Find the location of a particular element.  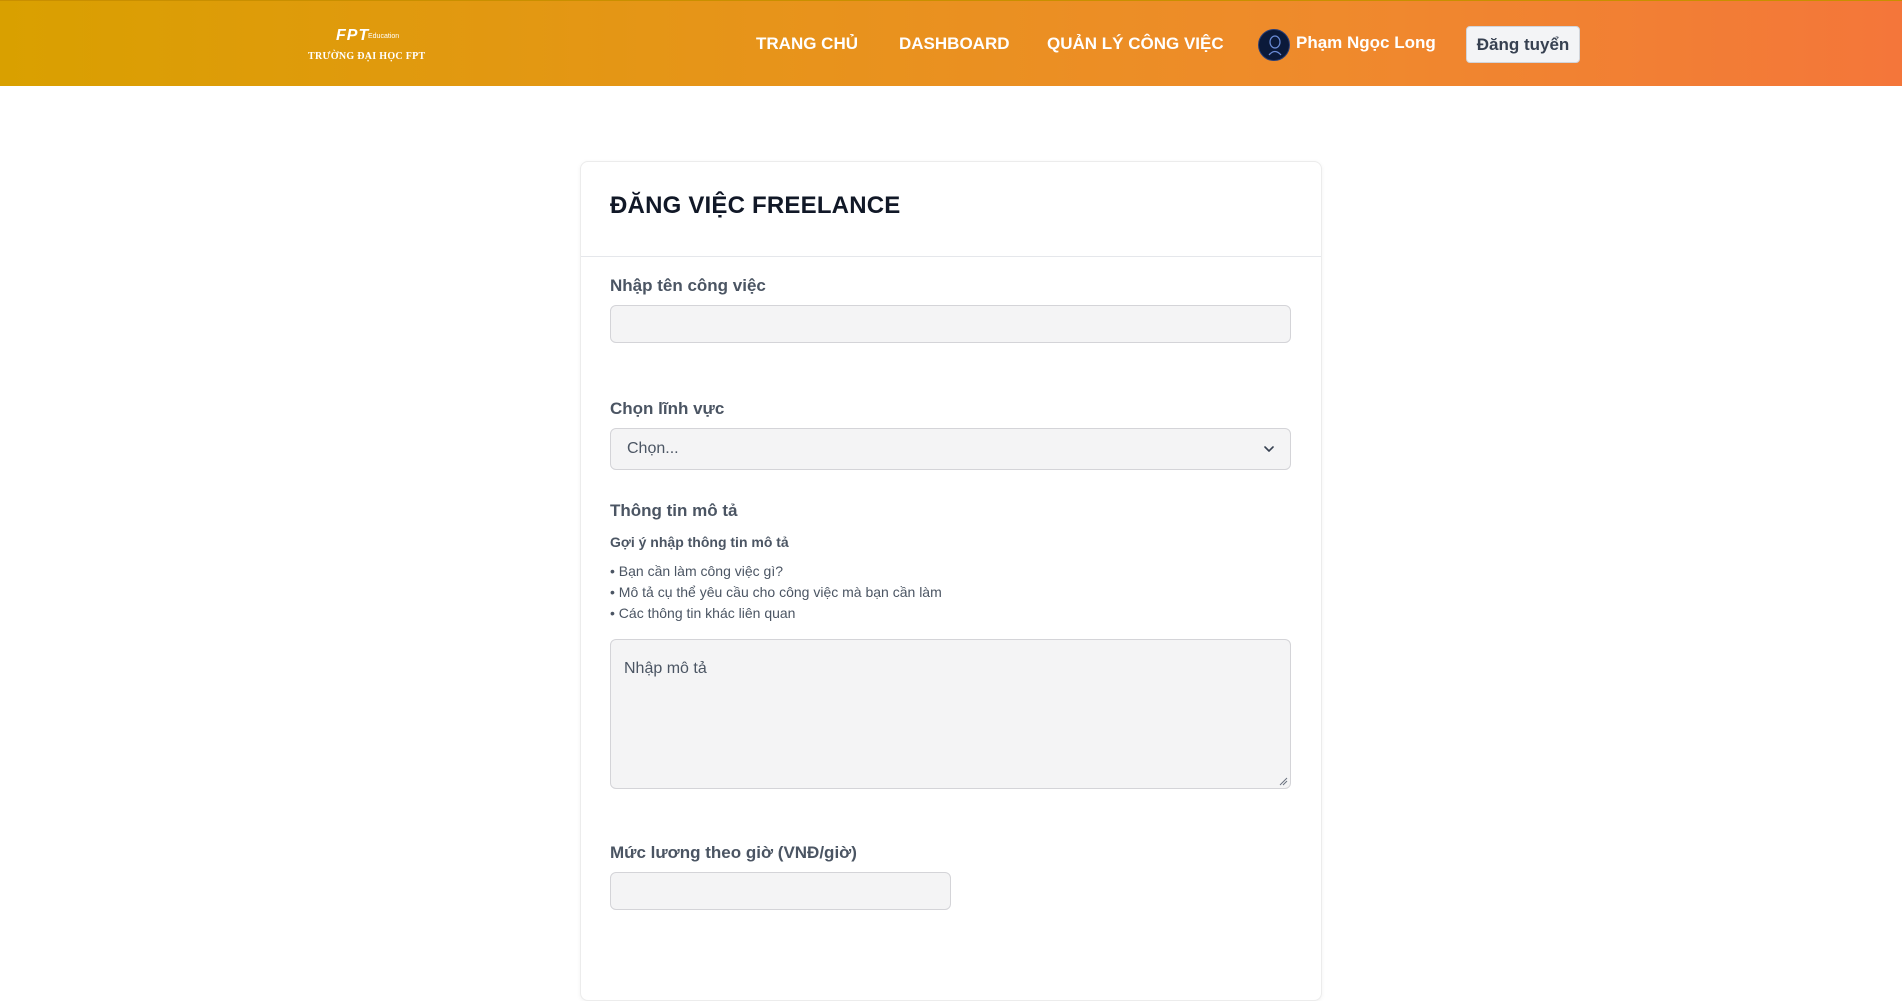

description-placeholder: Nhập mô tả is located at coordinates (665, 668).